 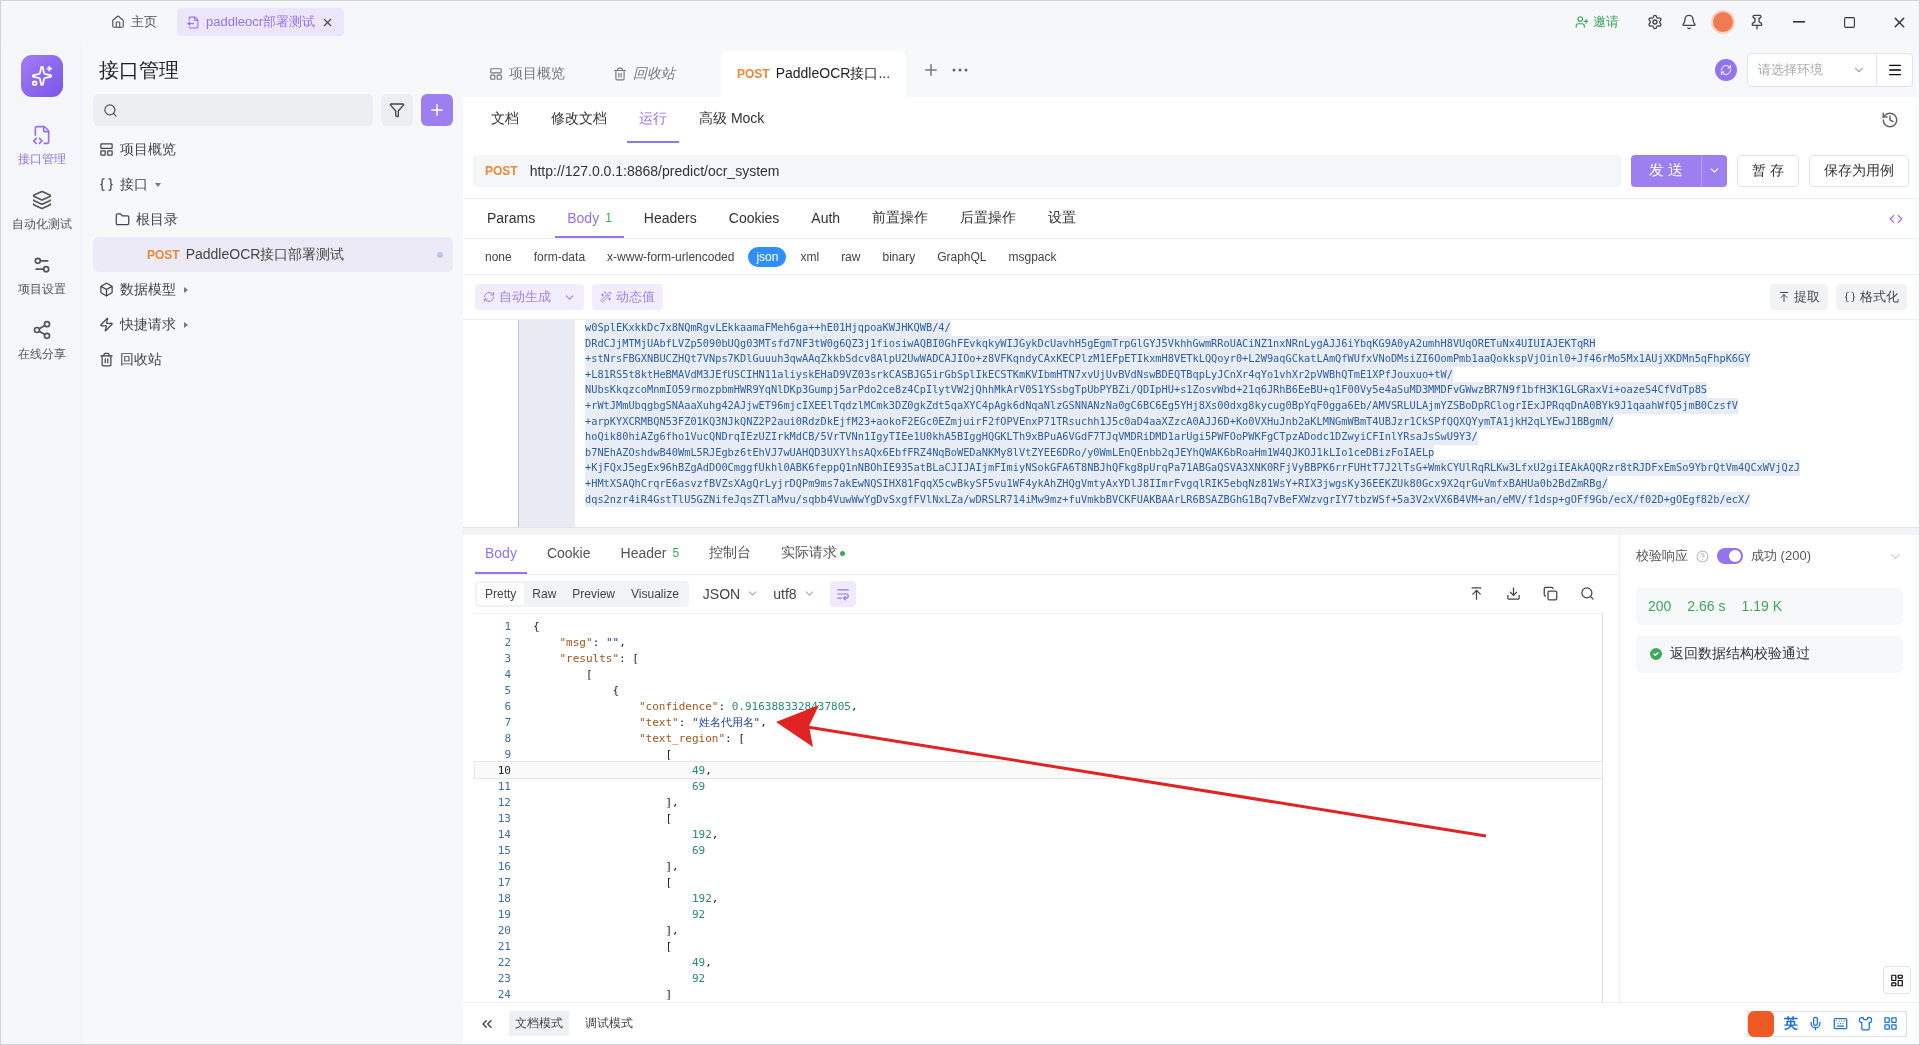 I want to click on avatar, so click(x=1723, y=22).